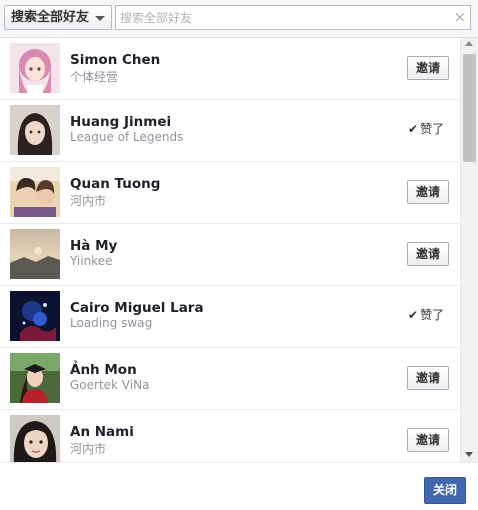  What do you see at coordinates (469, 454) in the screenshot?
I see `scroll-down-arrow-icon` at bounding box center [469, 454].